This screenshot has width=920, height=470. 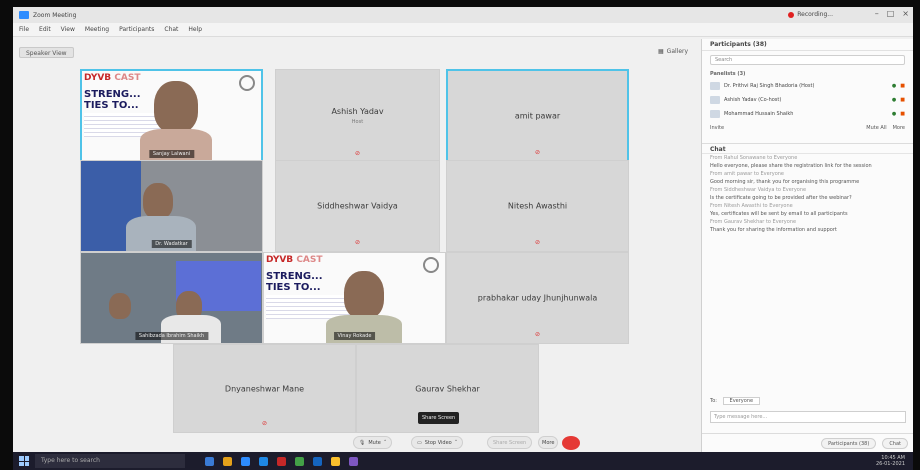 I want to click on participant-name: Dnyaneshwar Mane, so click(x=264, y=388).